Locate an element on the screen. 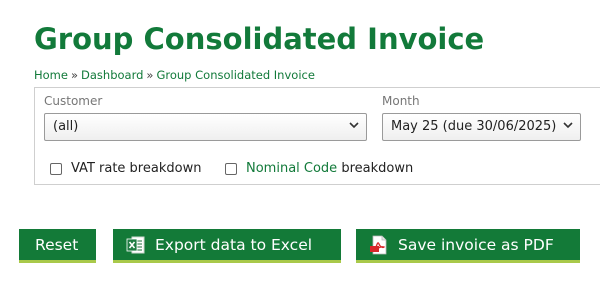 This screenshot has width=600, height=300. save-pdf-label: Save invoice as PDF is located at coordinates (476, 244).